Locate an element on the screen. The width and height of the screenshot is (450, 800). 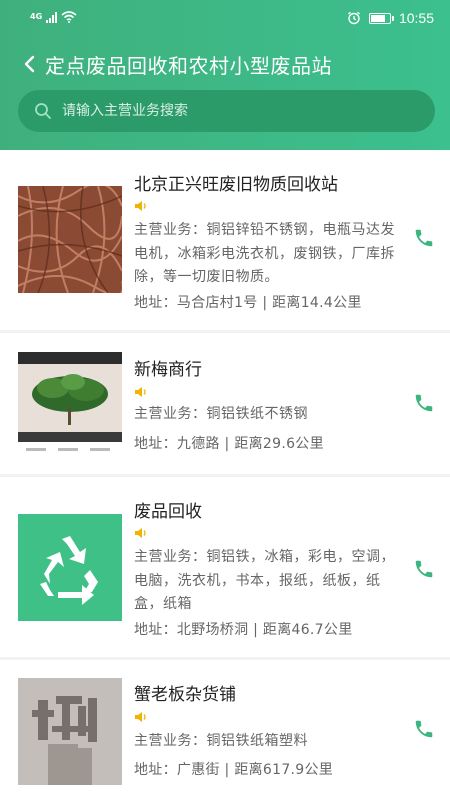
battery-icon is located at coordinates (381, 18).